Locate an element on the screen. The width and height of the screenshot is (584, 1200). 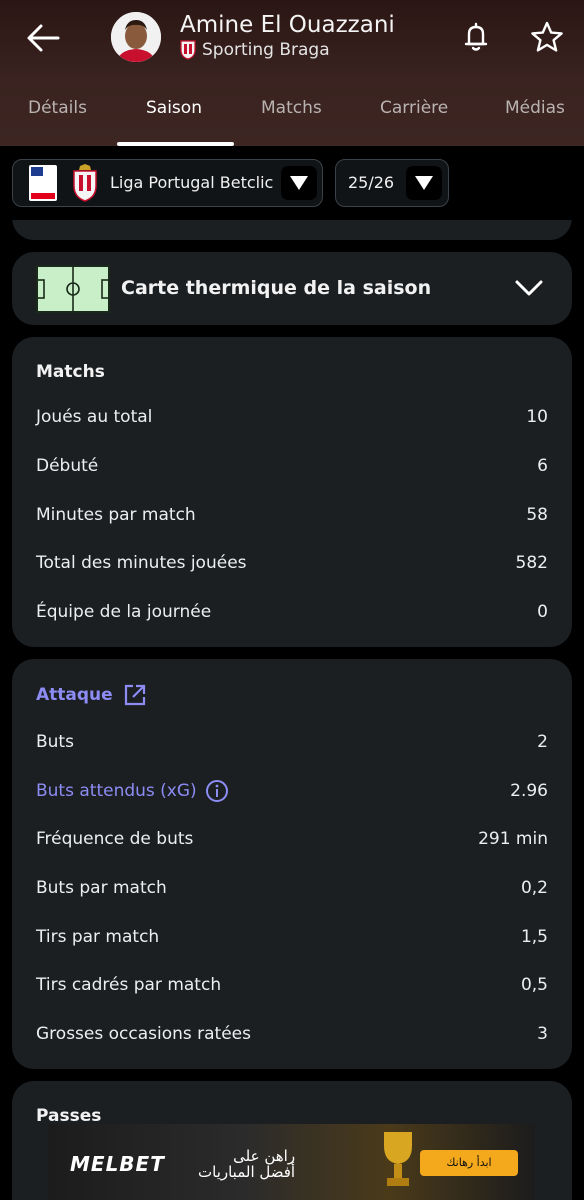
pitch-icon is located at coordinates (73, 289).